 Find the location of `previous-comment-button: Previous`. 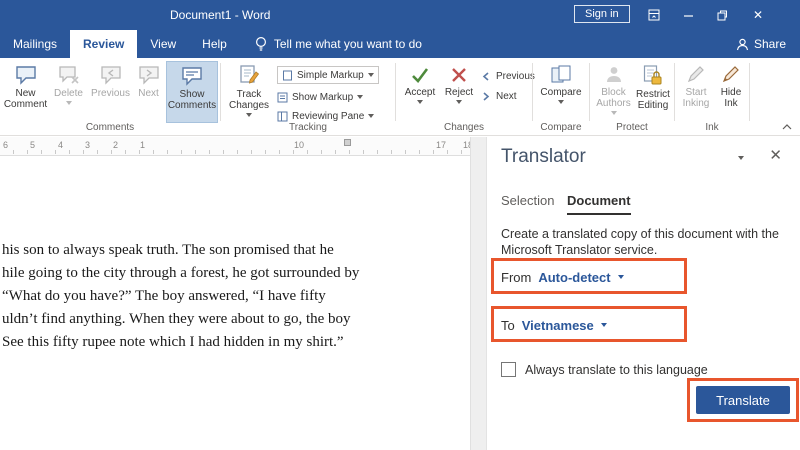

previous-comment-button: Previous is located at coordinates (110, 92).